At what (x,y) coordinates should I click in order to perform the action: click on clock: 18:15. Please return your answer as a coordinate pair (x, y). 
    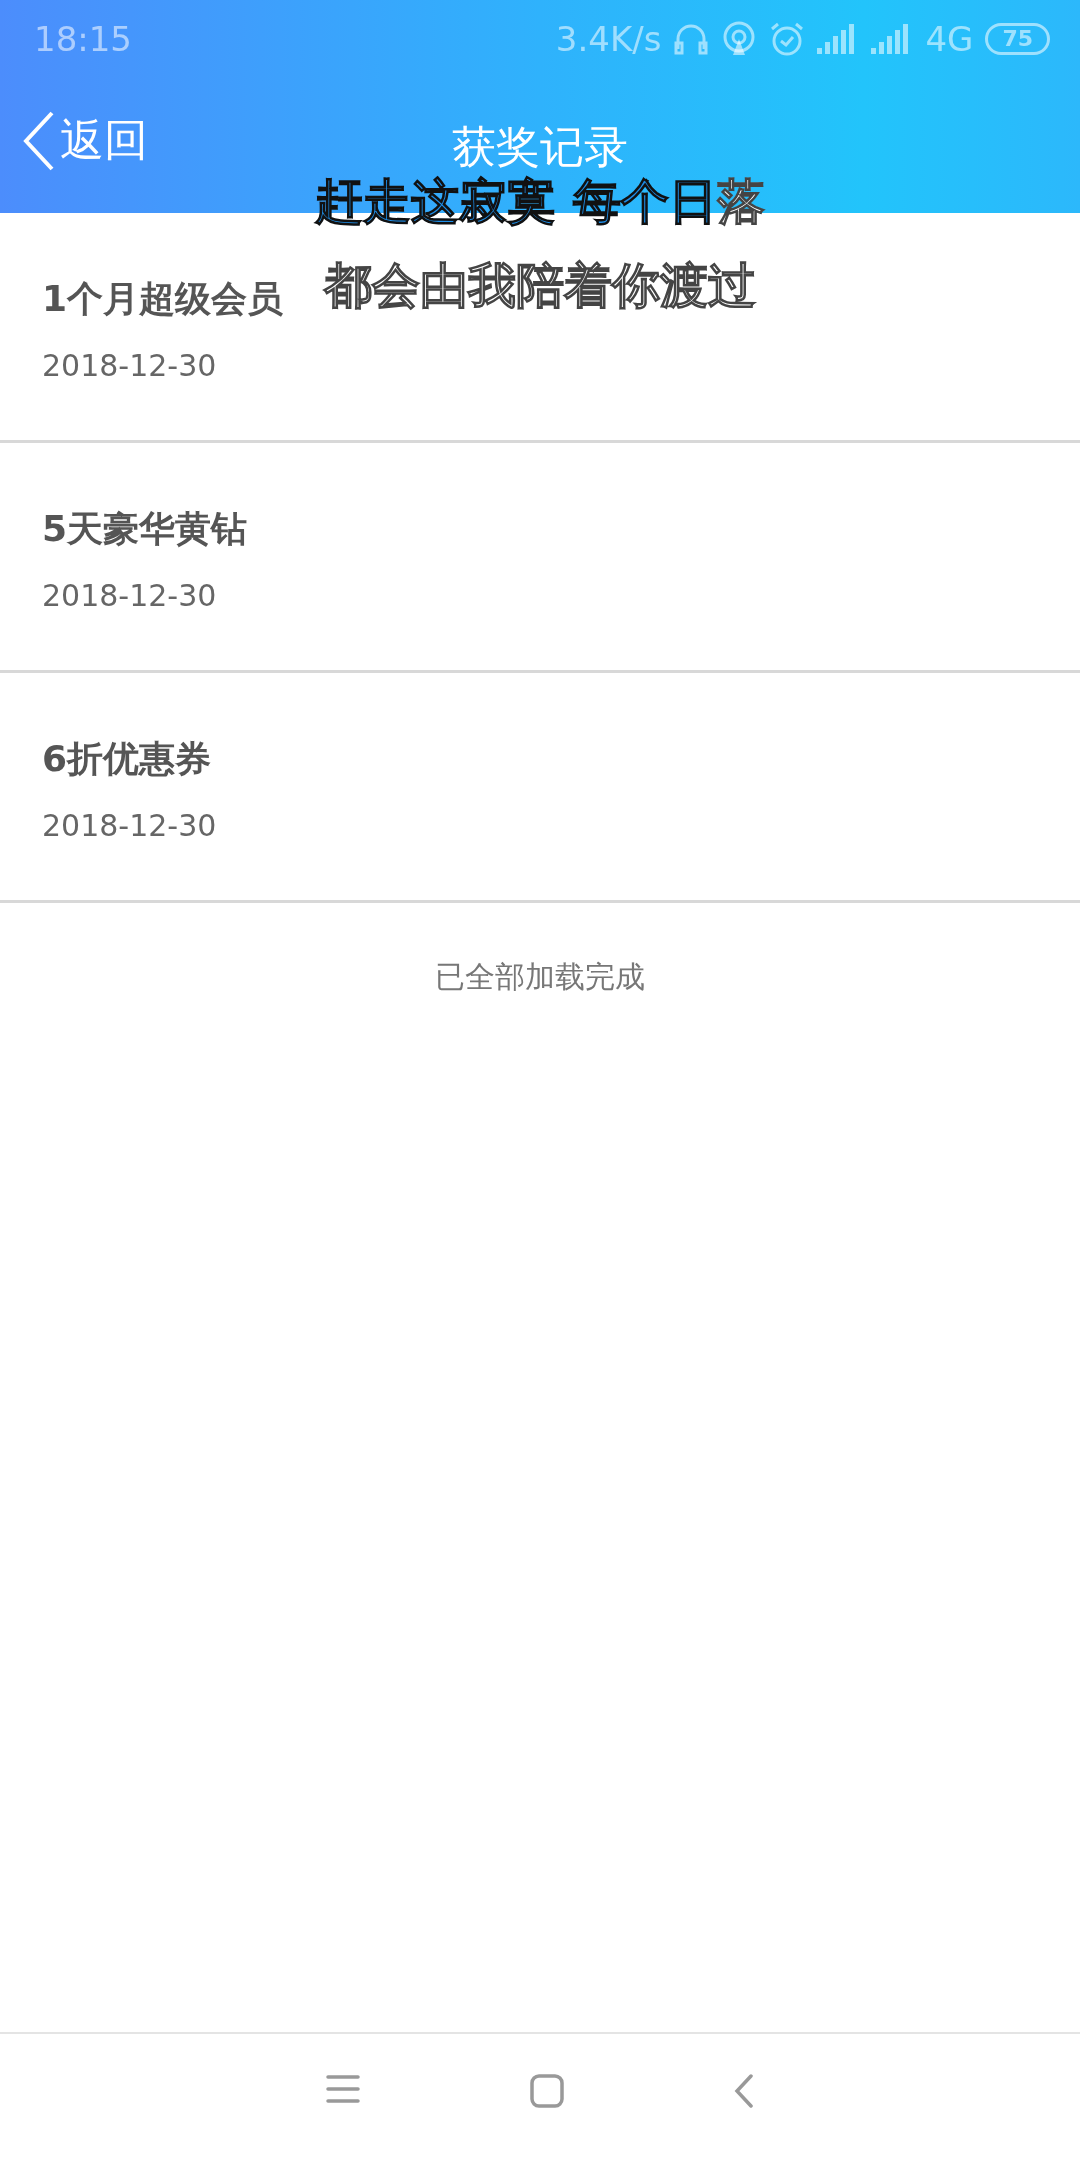
    Looking at the image, I should click on (83, 39).